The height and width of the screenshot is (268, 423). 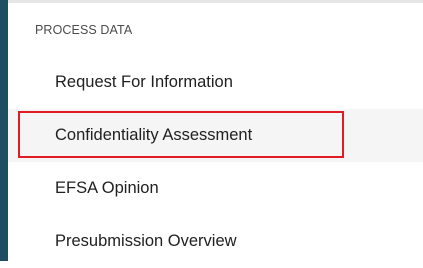 What do you see at coordinates (107, 188) in the screenshot?
I see `nav-item-label: EFSA Opinion` at bounding box center [107, 188].